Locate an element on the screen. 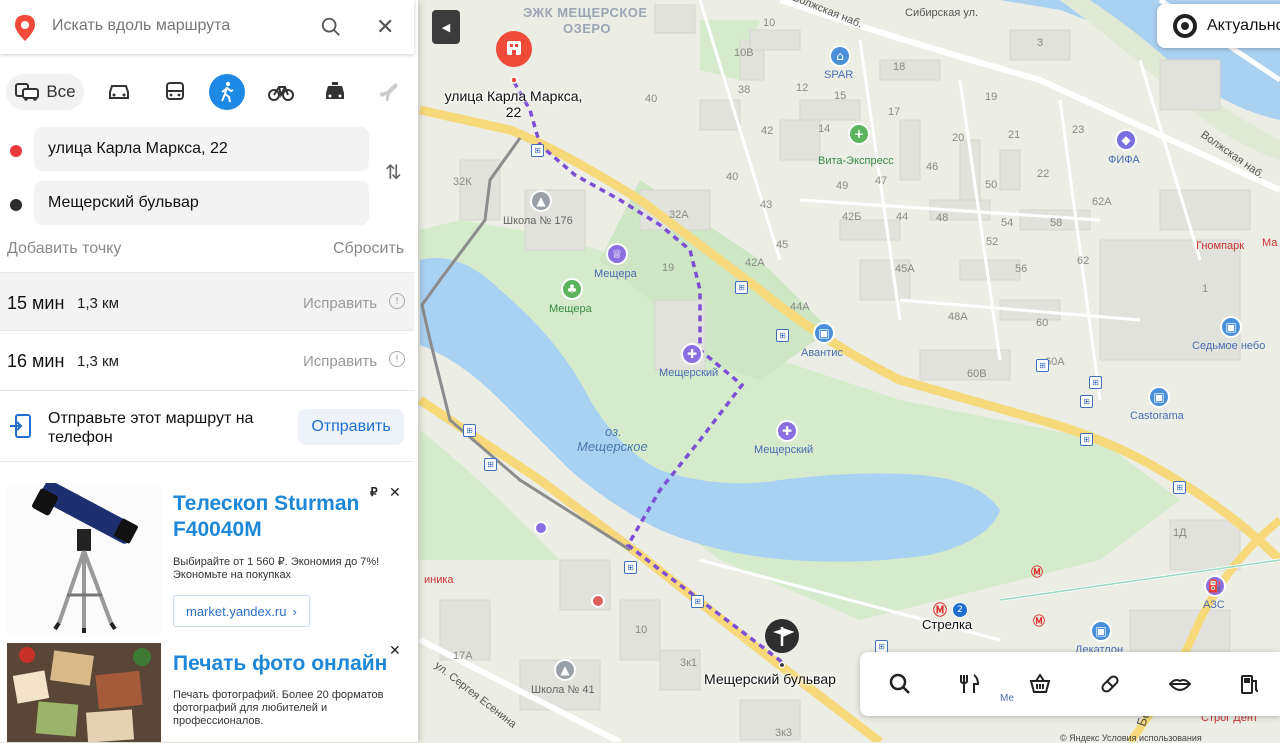 This screenshot has height=743, width=1280. poi-label-gnompark: Гномпарк is located at coordinates (1220, 246).